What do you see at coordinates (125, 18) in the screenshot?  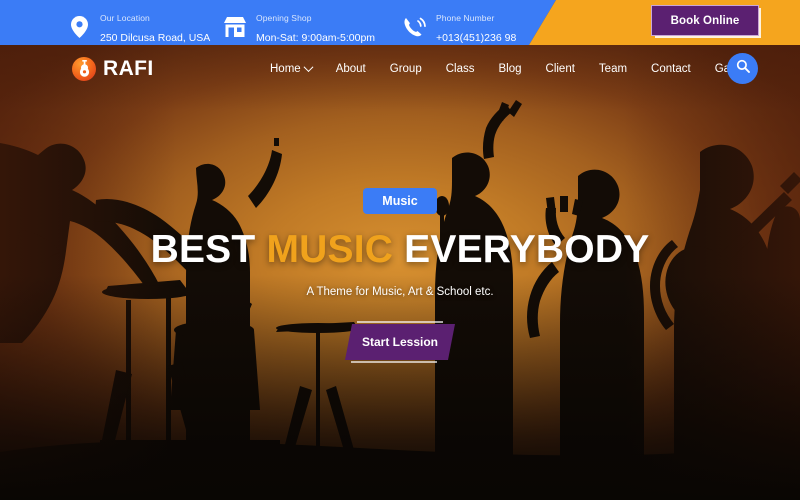 I see `location-label: Our Location` at bounding box center [125, 18].